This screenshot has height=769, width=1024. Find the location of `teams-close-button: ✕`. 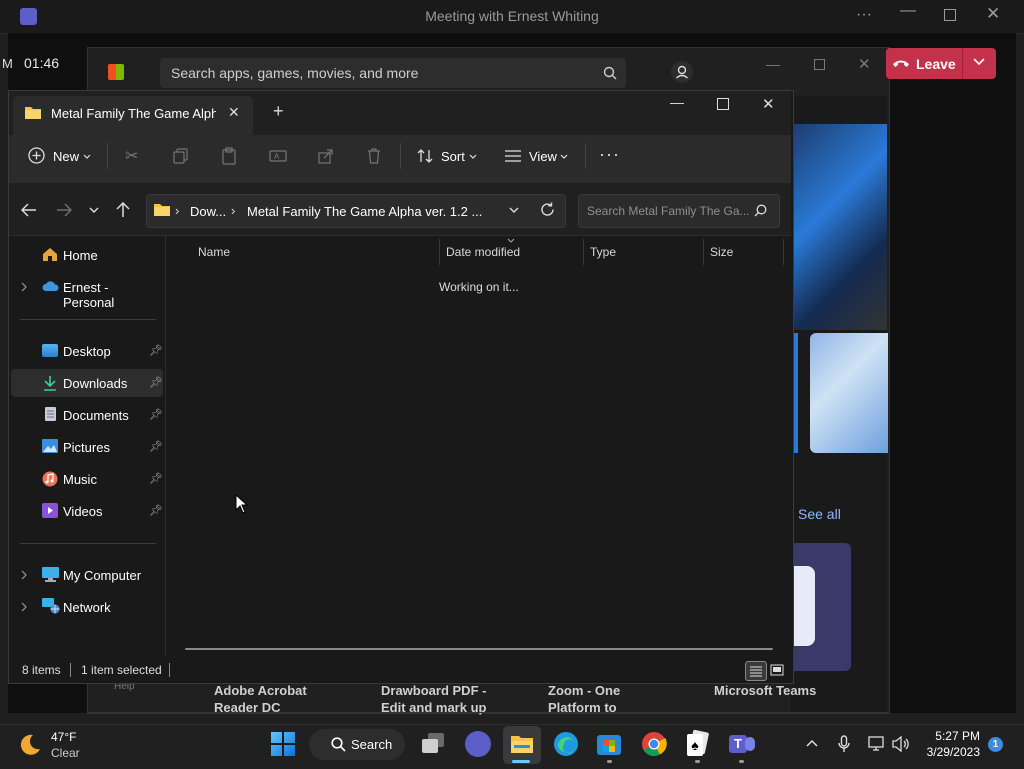

teams-close-button: ✕ is located at coordinates (993, 14).